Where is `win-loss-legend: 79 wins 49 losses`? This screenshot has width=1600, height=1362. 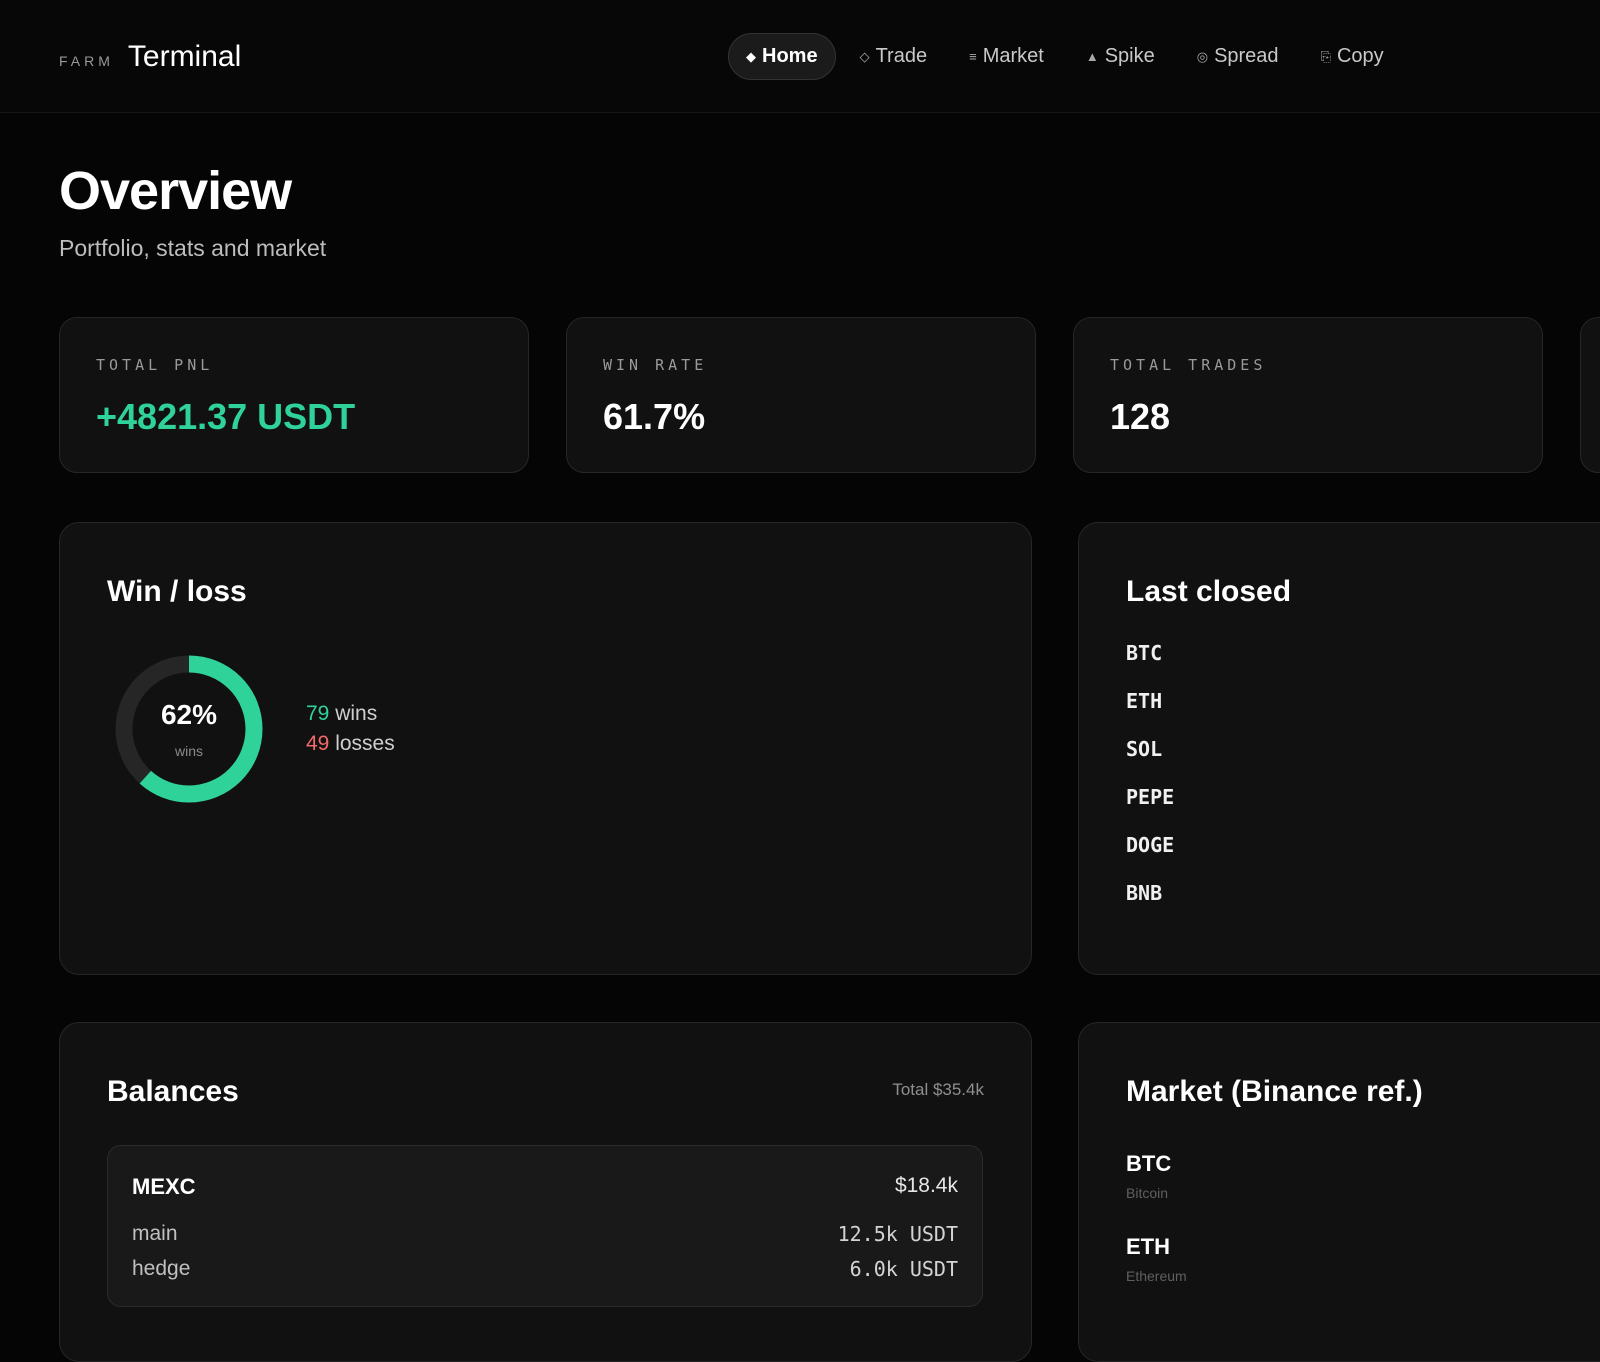 win-loss-legend: 79 wins 49 losses is located at coordinates (350, 729).